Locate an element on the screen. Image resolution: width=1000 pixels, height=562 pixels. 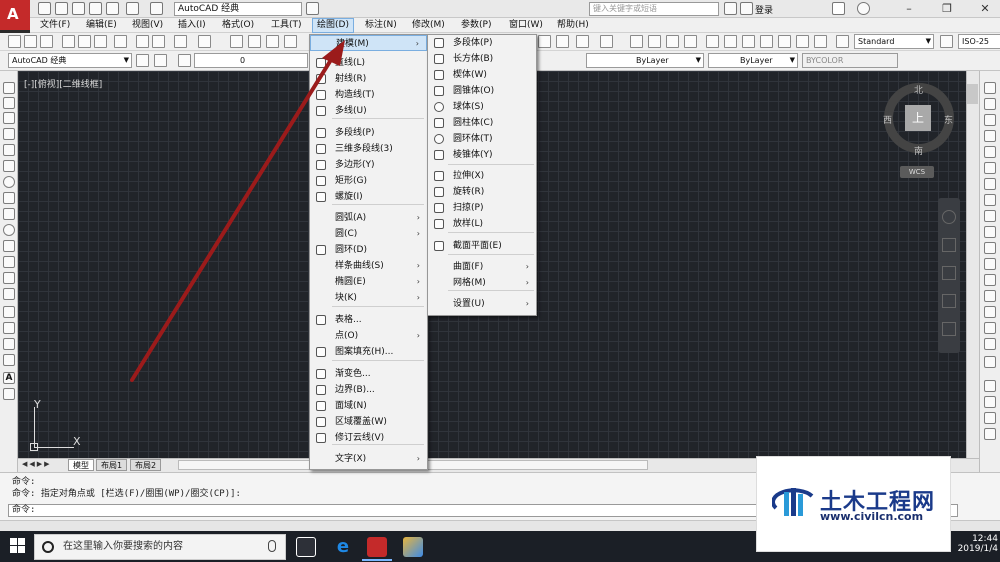
menu-edit: 编辑(E) is located at coordinates (101, 25).